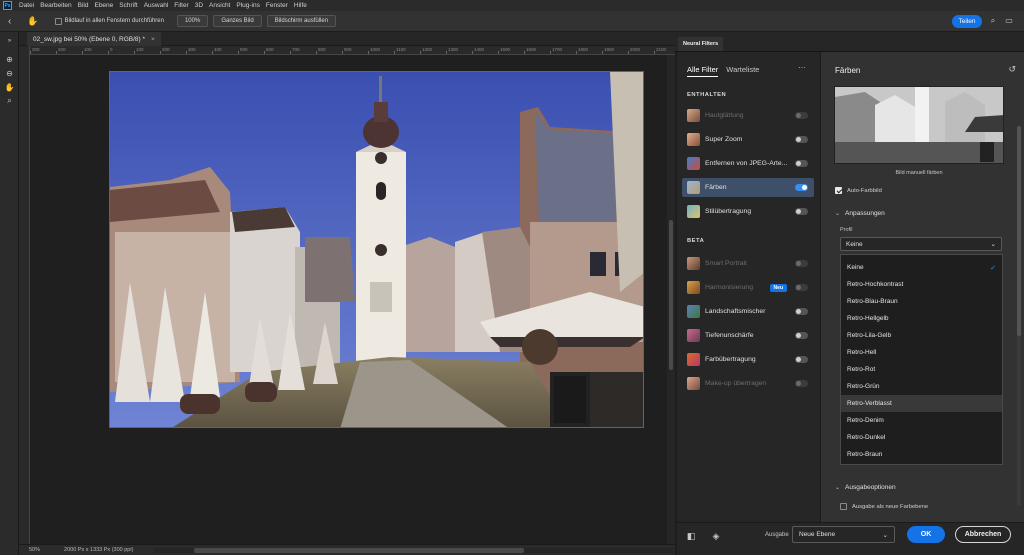 The image size is (1024, 555). Describe the element at coordinates (742, 71) in the screenshot. I see `tab-waitlist: Warteliste` at that location.